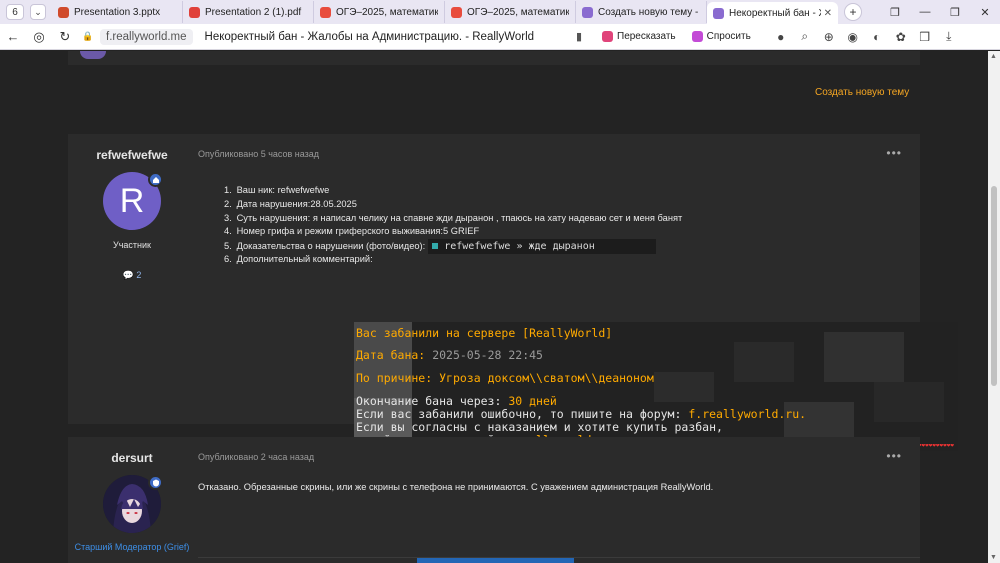  I want to click on tab-counter: 6, so click(15, 12).